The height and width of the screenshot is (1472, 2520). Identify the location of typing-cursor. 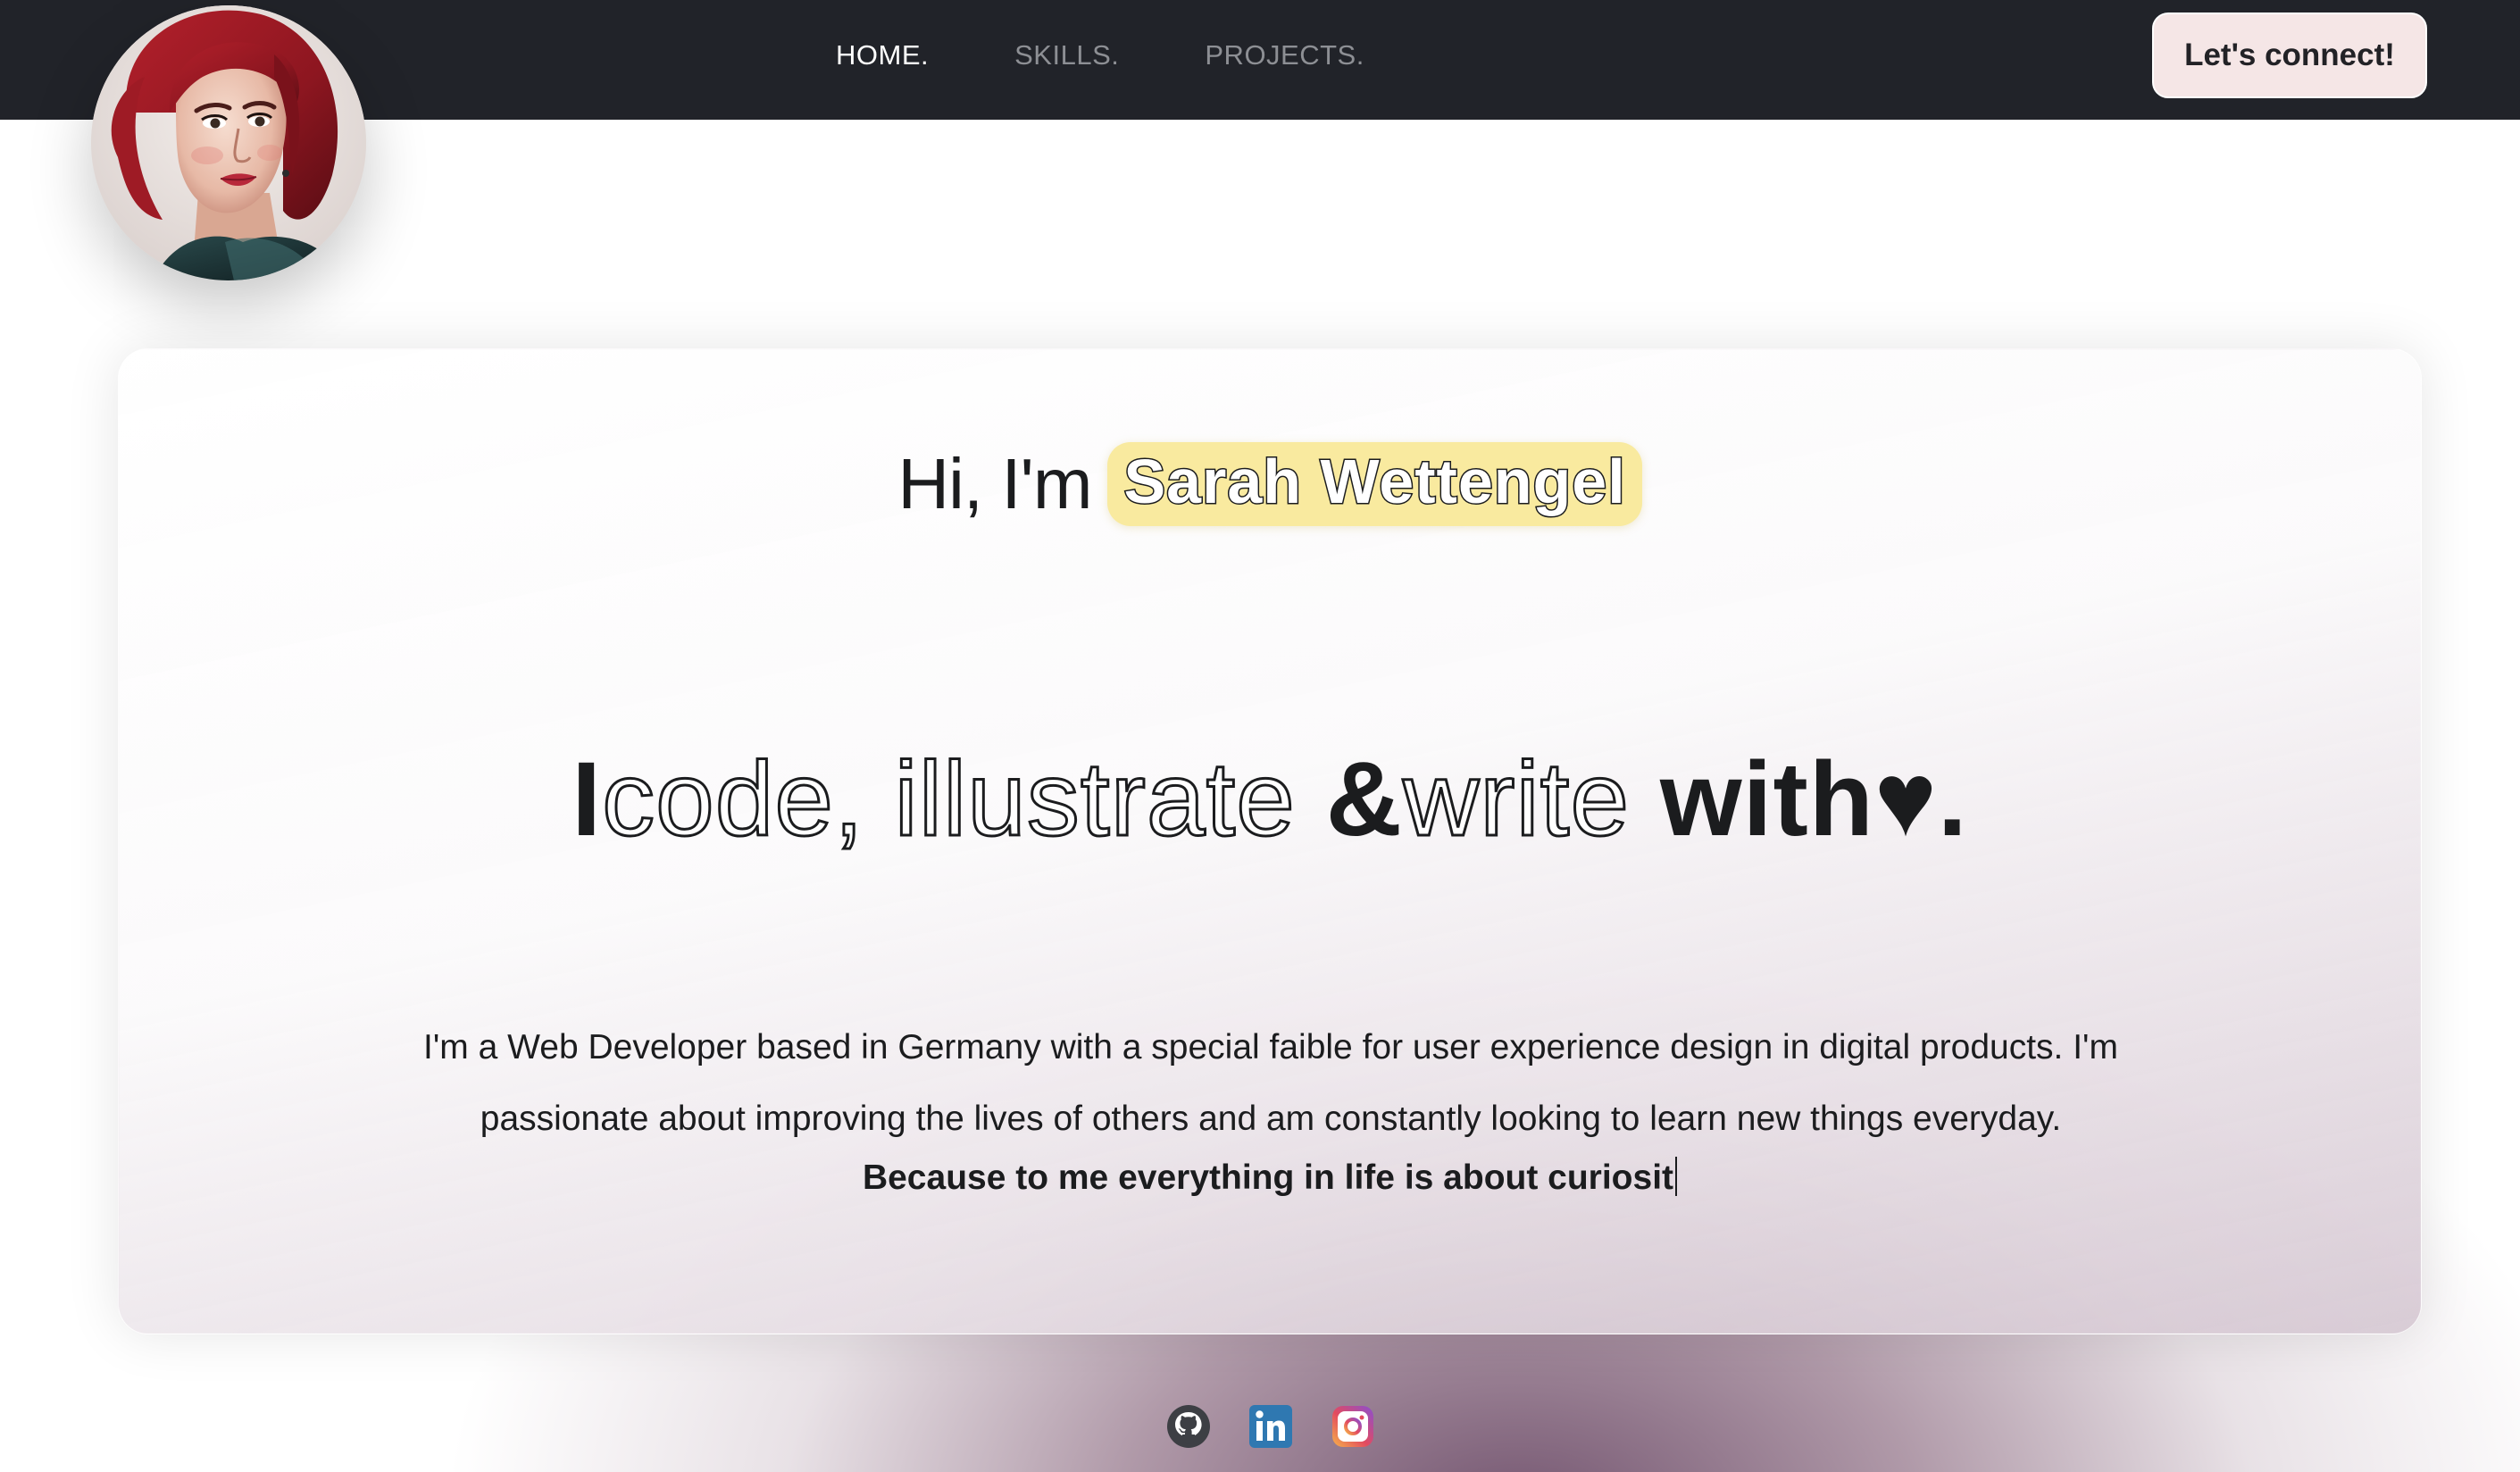
(1677, 1177).